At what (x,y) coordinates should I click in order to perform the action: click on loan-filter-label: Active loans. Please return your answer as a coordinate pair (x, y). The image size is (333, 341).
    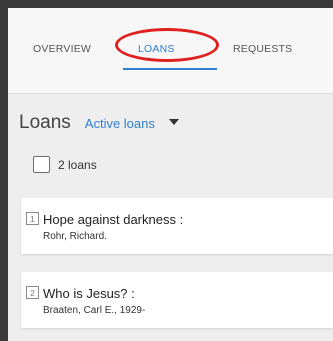
    Looking at the image, I should click on (119, 123).